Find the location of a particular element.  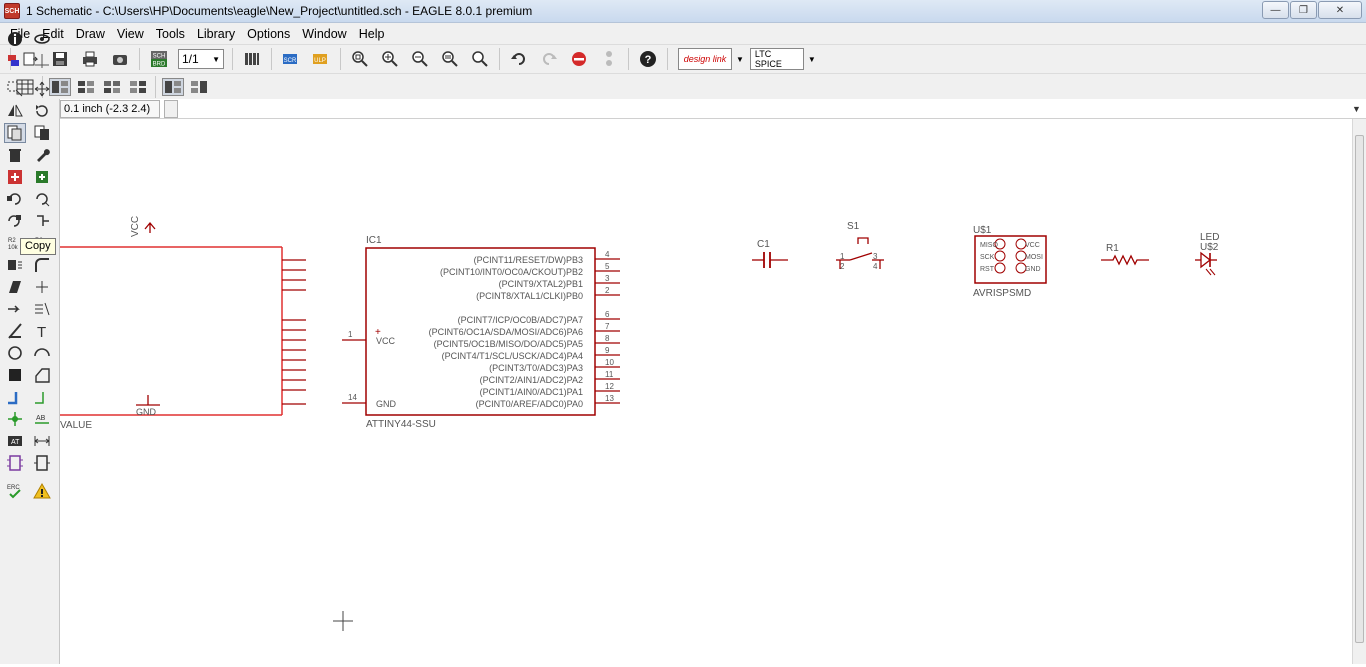

sch-brd-switch-icon: SCH BRD is located at coordinates (159, 59).